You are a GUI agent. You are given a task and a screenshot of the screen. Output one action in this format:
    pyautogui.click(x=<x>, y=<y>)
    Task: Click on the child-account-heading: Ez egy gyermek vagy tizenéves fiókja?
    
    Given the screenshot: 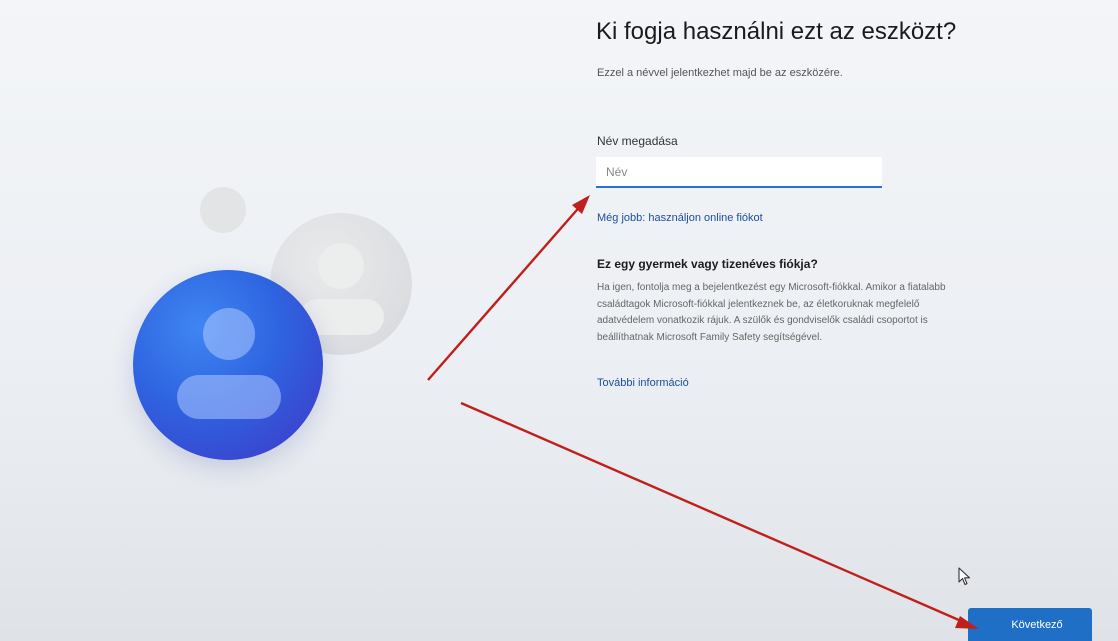 What is the action you would take?
    pyautogui.click(x=707, y=264)
    